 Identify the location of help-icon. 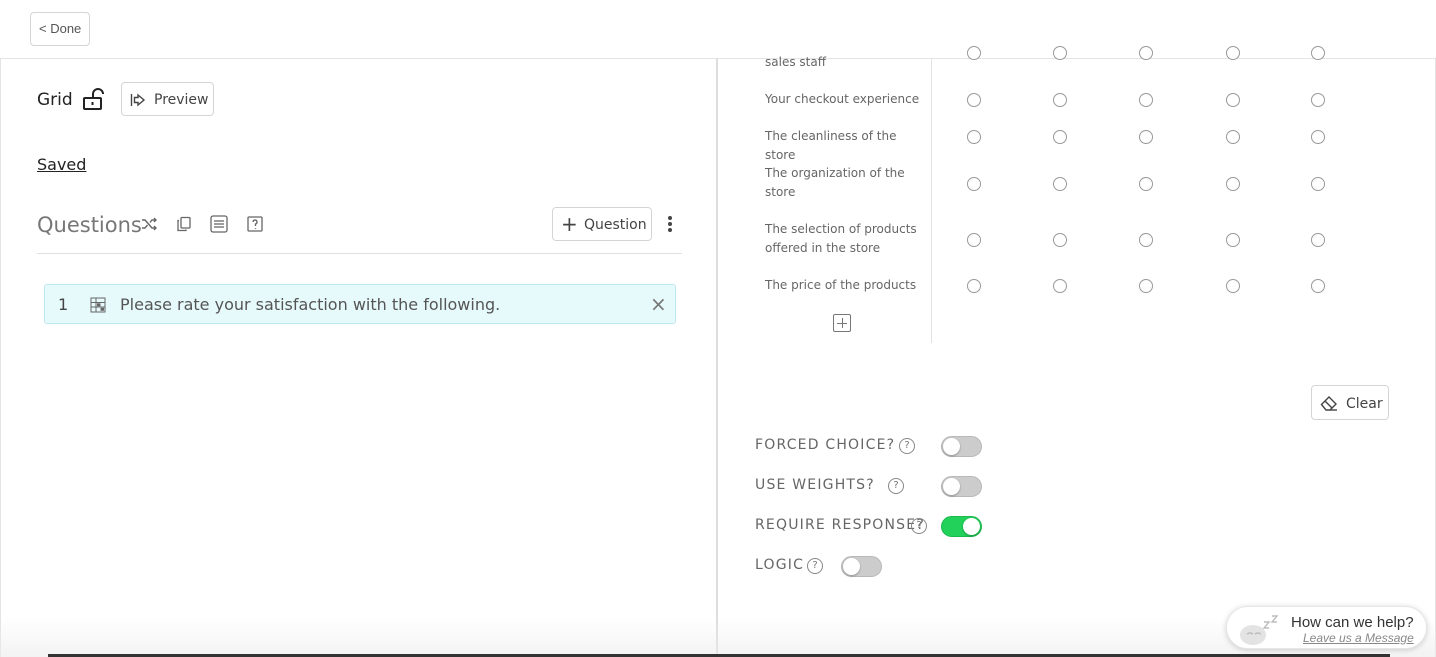
(255, 224).